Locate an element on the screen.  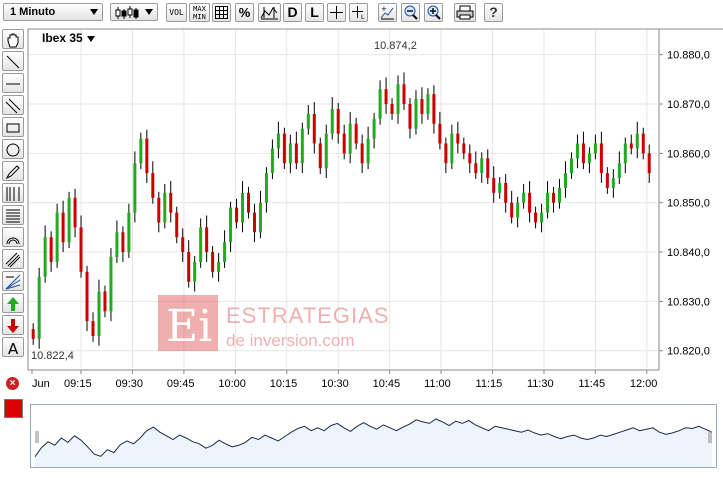
watermark-line1: ESTRATEGIAS is located at coordinates (308, 315).